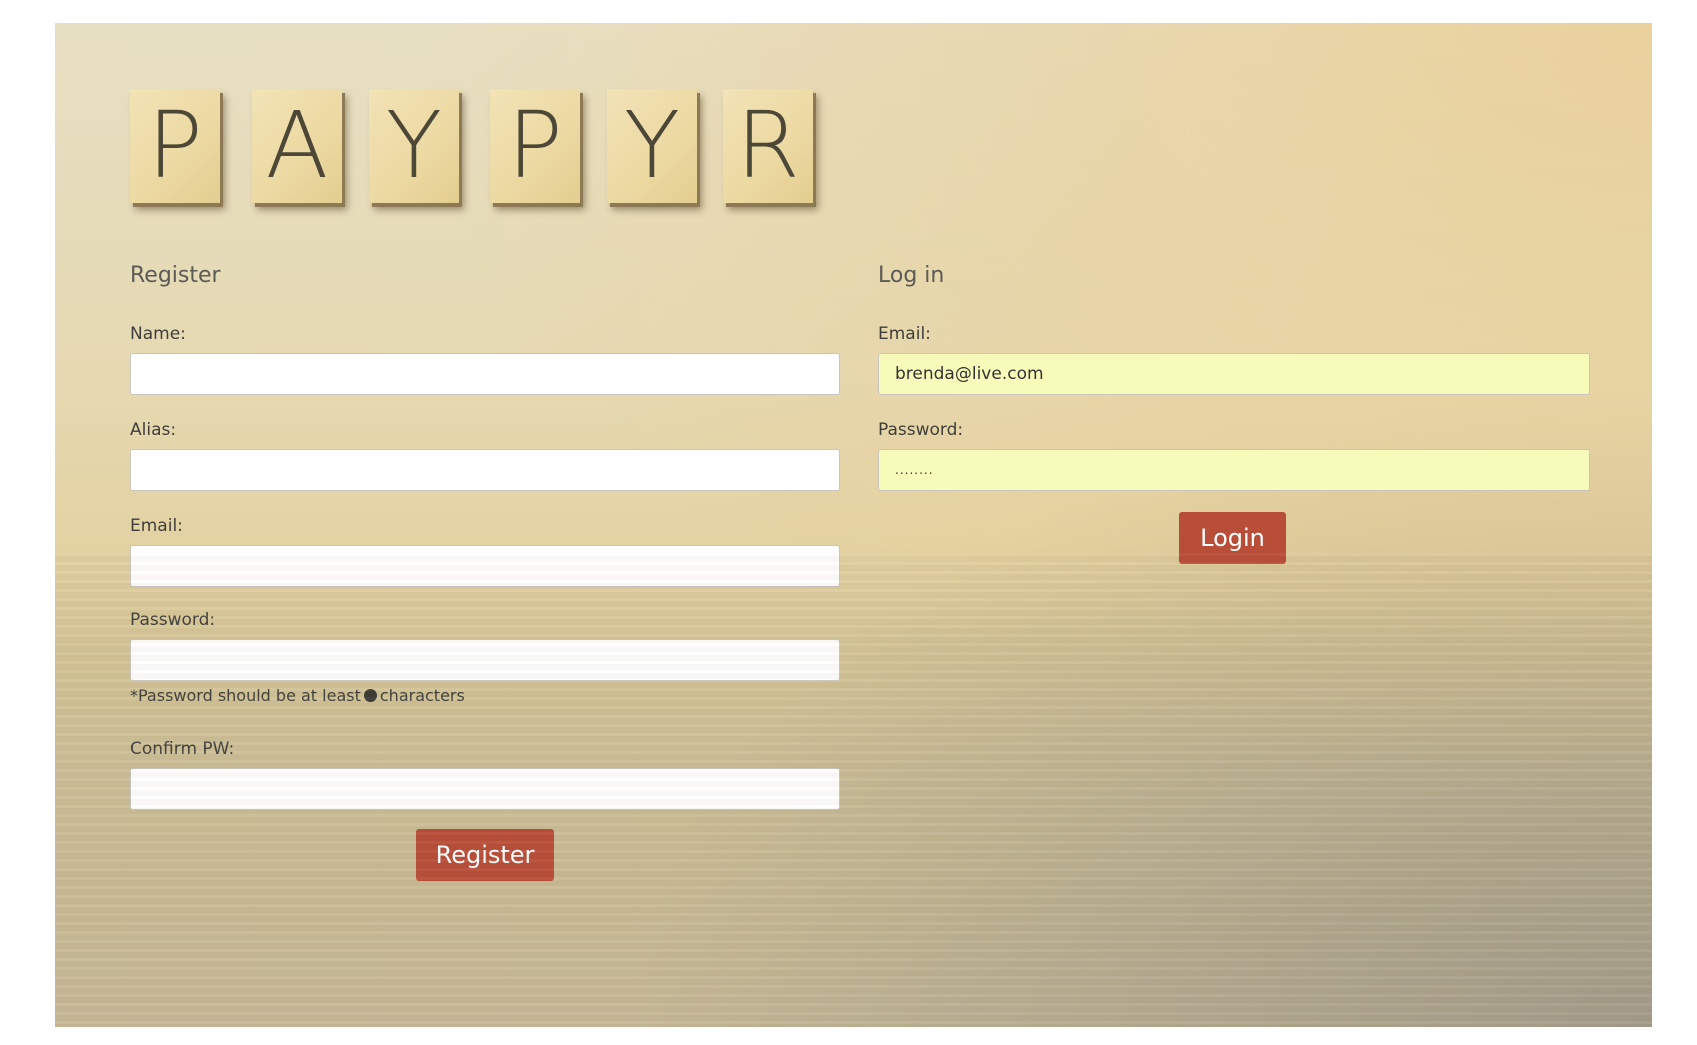 The width and height of the screenshot is (1697, 1045). What do you see at coordinates (422, 695) in the screenshot?
I see `password-hint-suffix: characters` at bounding box center [422, 695].